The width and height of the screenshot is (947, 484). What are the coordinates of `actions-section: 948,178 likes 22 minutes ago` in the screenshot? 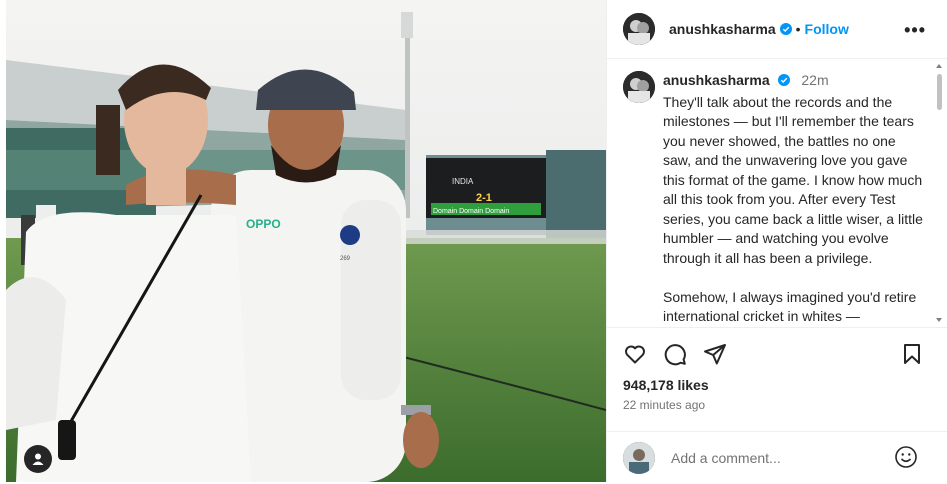 It's located at (777, 405).